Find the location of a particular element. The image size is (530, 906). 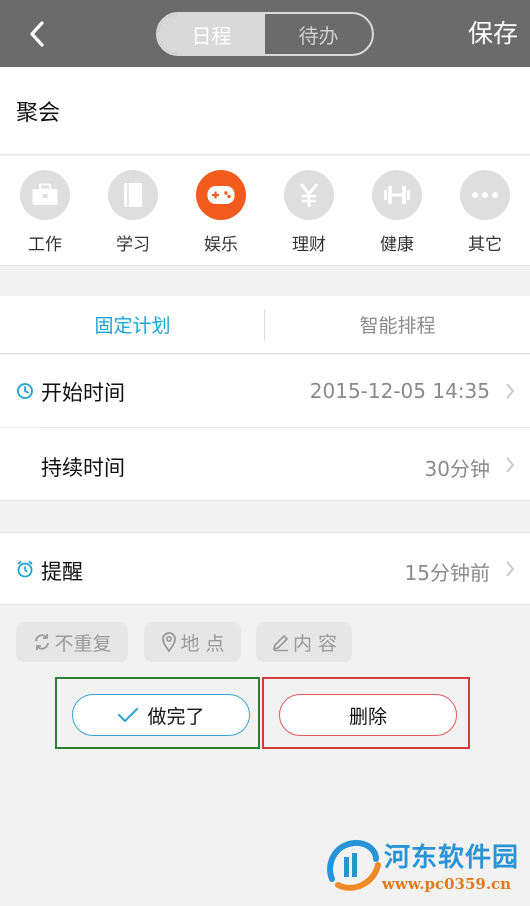

location-chip-label: 地 点 is located at coordinates (202, 643).